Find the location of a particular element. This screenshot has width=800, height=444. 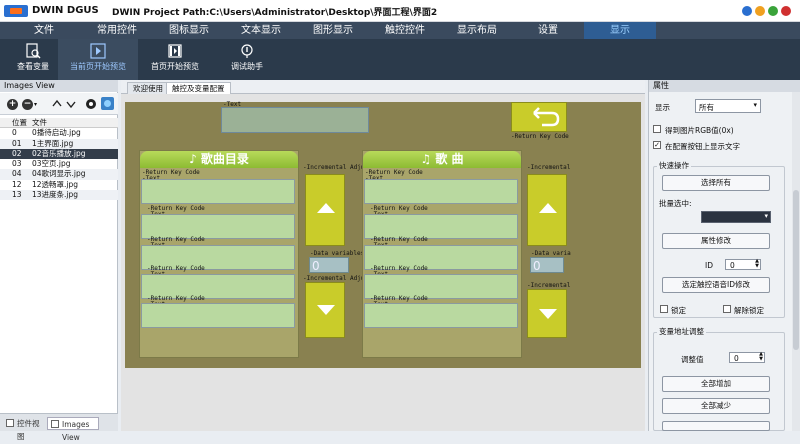

top-text-box is located at coordinates (295, 120).